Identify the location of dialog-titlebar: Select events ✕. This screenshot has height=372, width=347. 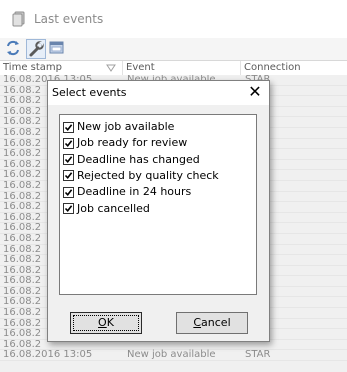
(158, 93).